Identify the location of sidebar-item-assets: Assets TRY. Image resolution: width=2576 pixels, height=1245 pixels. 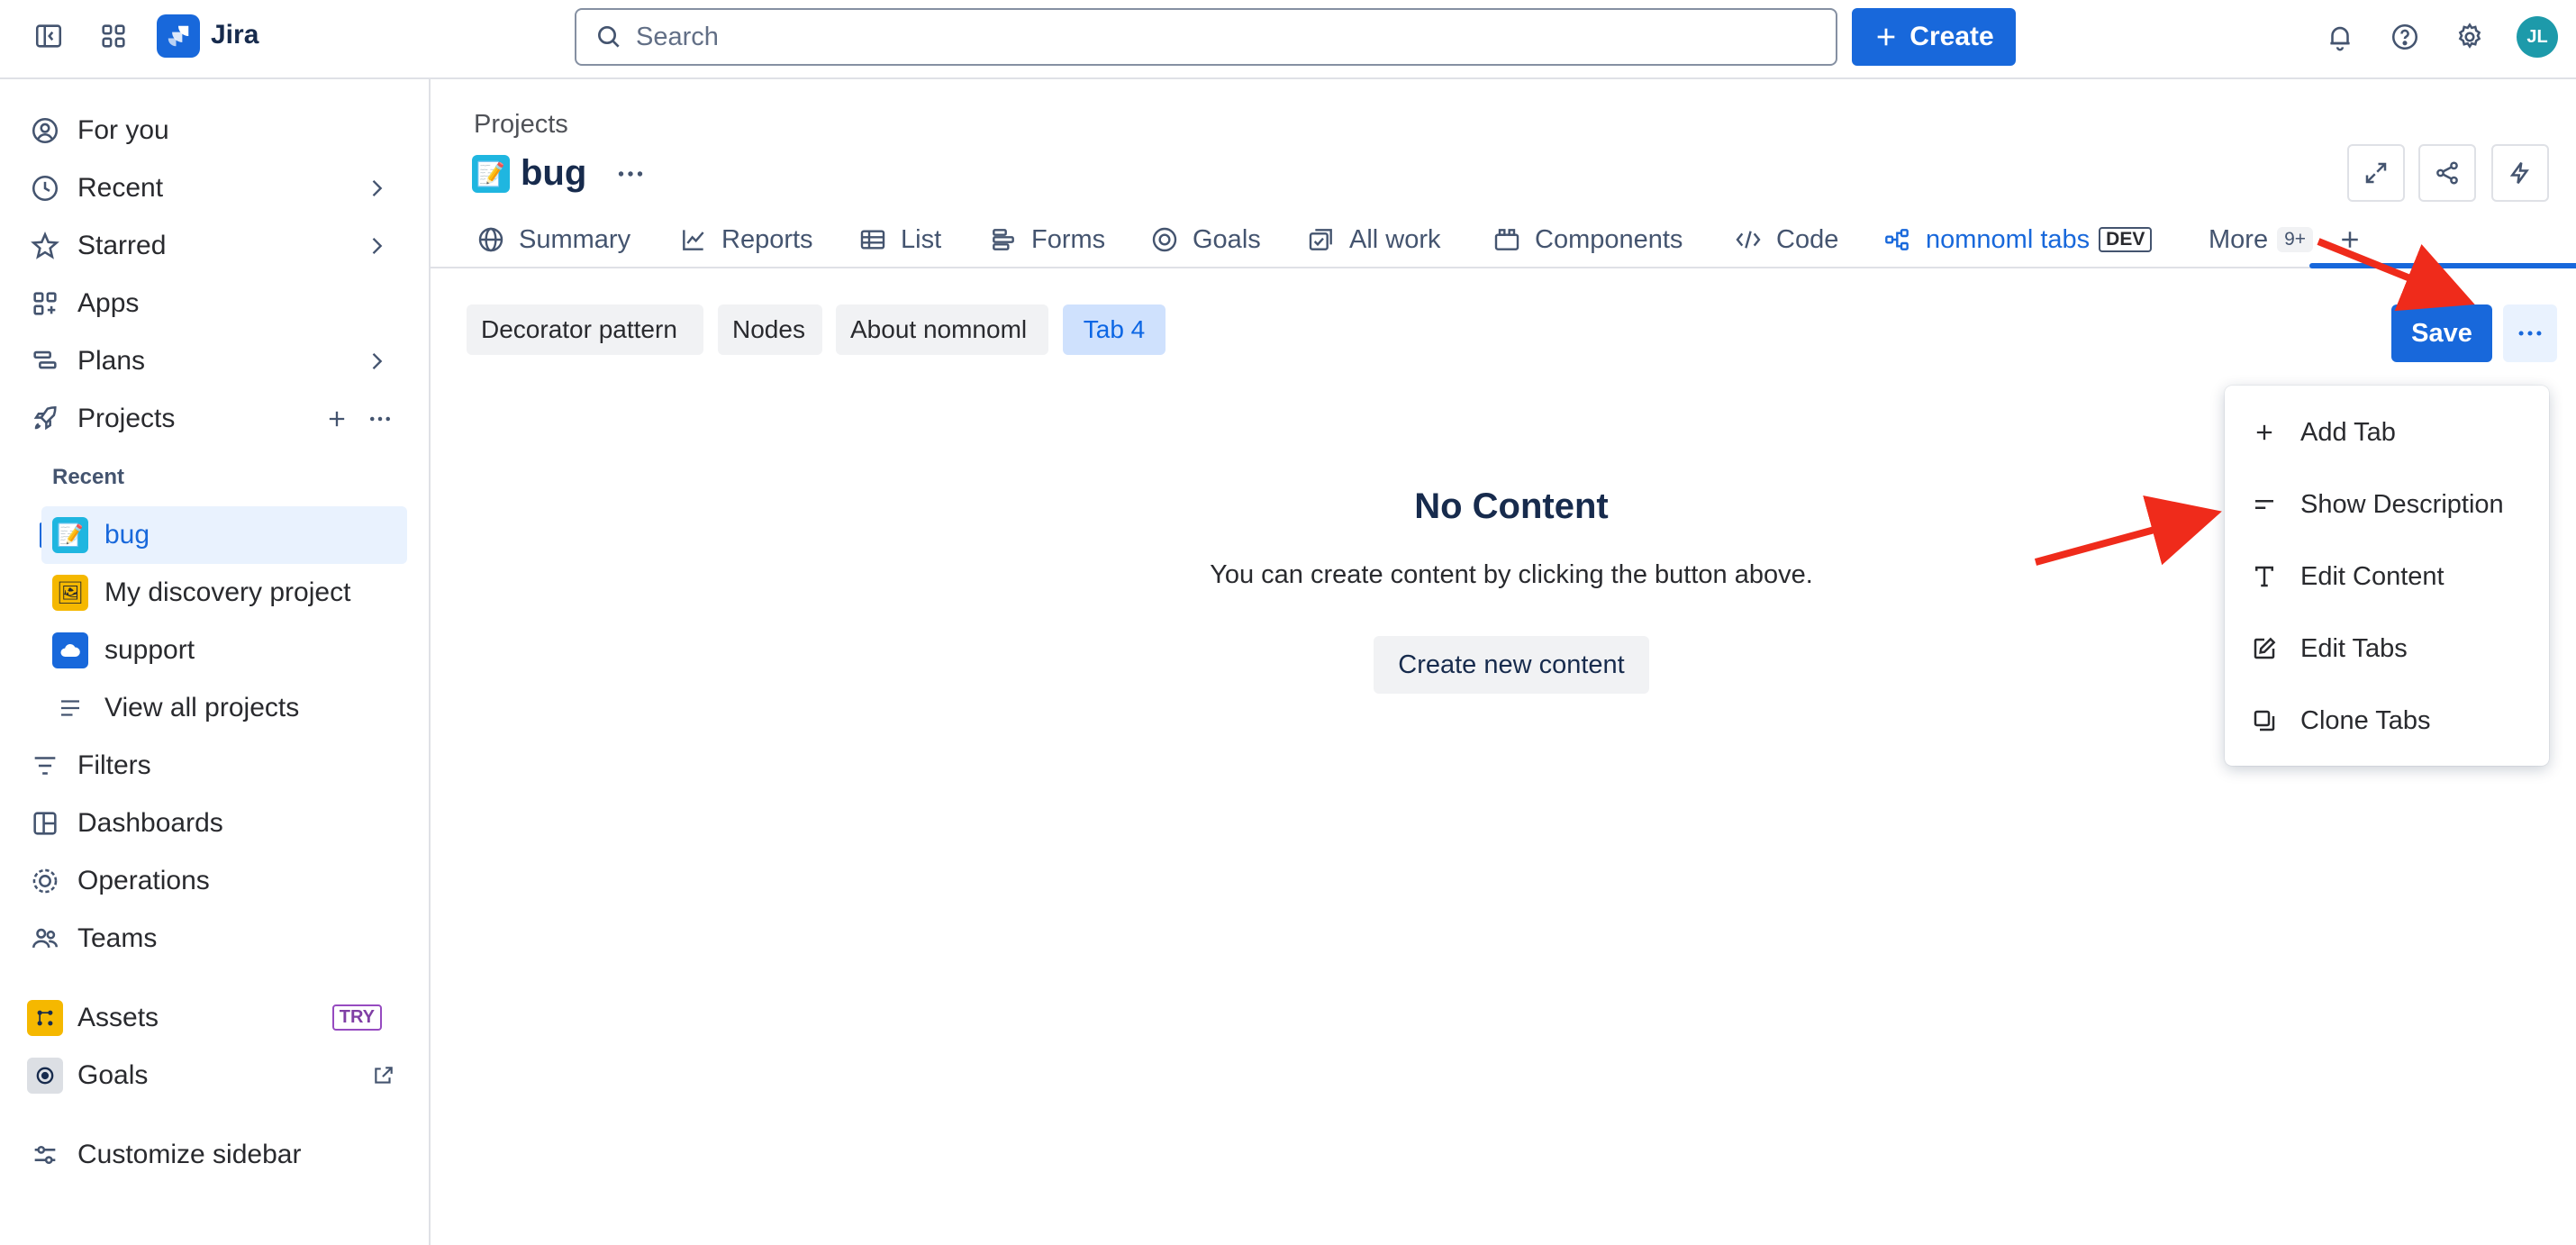
(216, 1018).